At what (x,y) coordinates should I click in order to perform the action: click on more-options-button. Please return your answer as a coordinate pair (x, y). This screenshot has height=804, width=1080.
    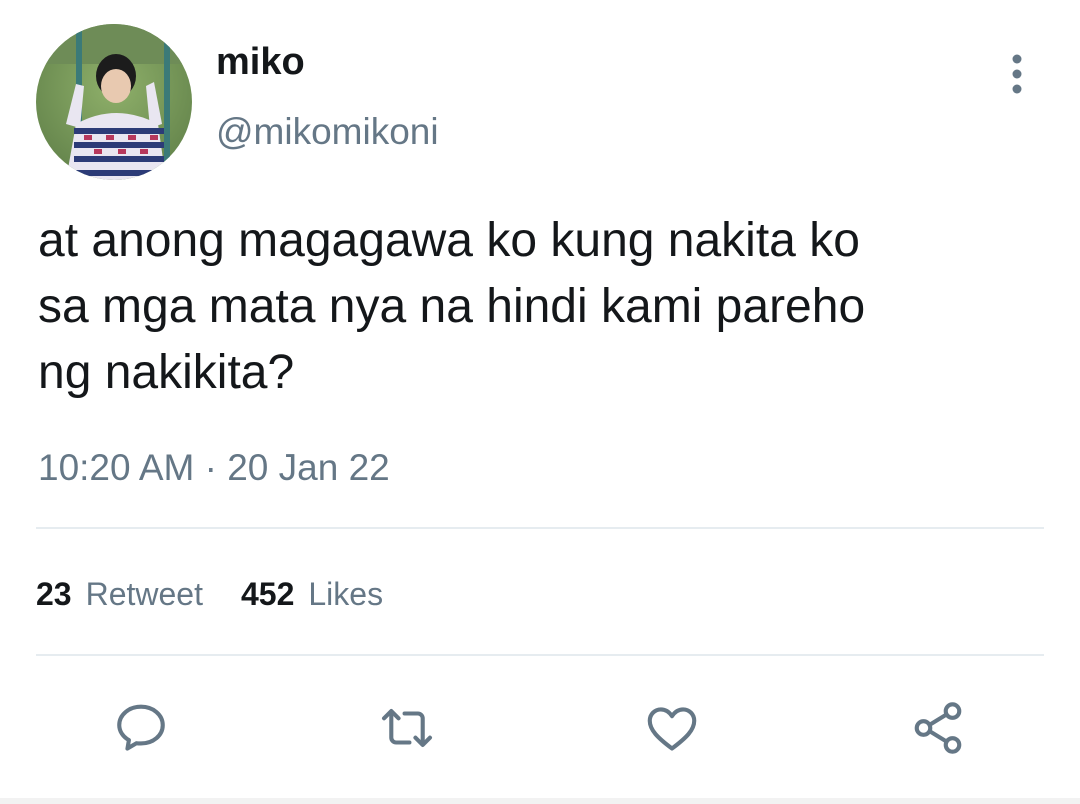
    Looking at the image, I should click on (1017, 74).